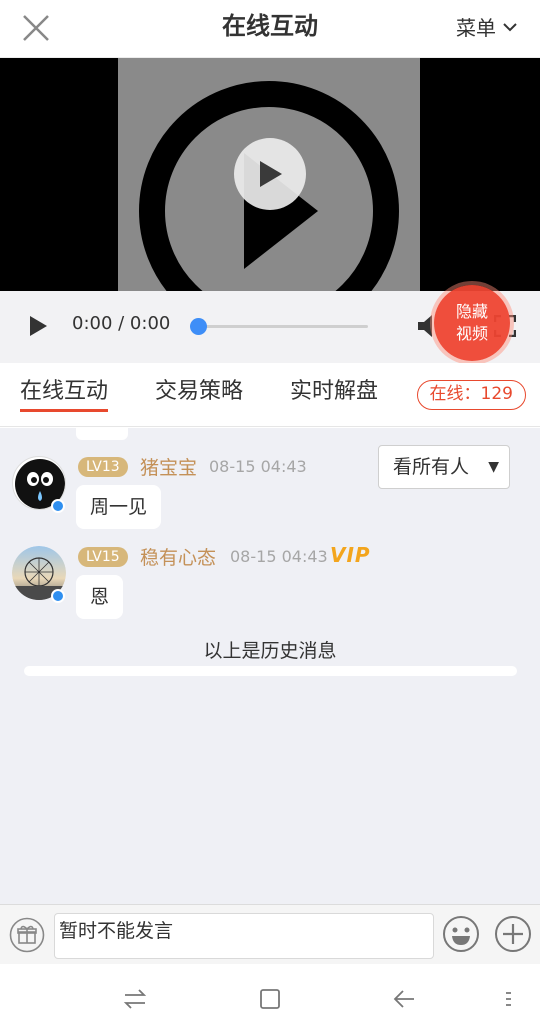 Image resolution: width=540 pixels, height=1036 pixels. What do you see at coordinates (472, 323) in the screenshot?
I see `hide-video-button: 隐藏 视频` at bounding box center [472, 323].